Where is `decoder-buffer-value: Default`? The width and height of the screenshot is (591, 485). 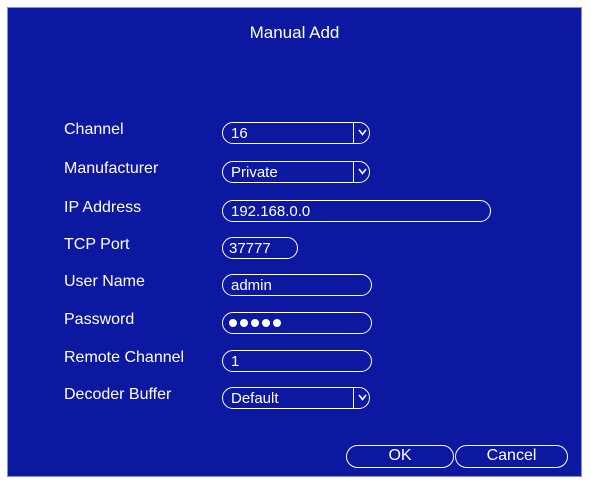 decoder-buffer-value: Default is located at coordinates (255, 398).